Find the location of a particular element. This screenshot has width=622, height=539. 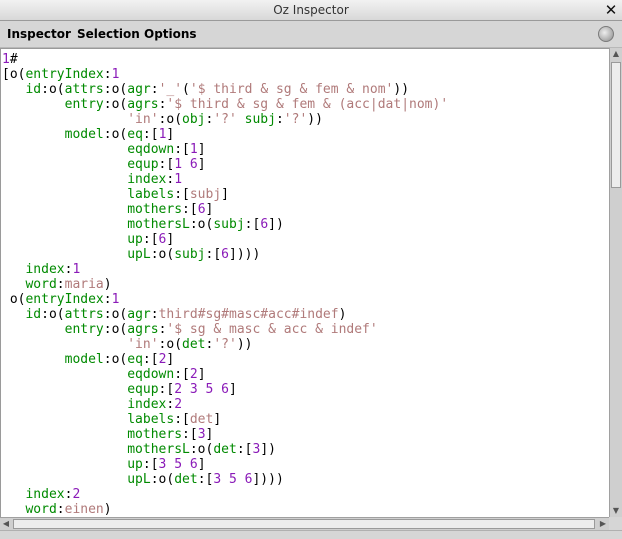

tree-line: entry:o(agrs:'$ sg & masc & acc & indef' is located at coordinates (305, 329).